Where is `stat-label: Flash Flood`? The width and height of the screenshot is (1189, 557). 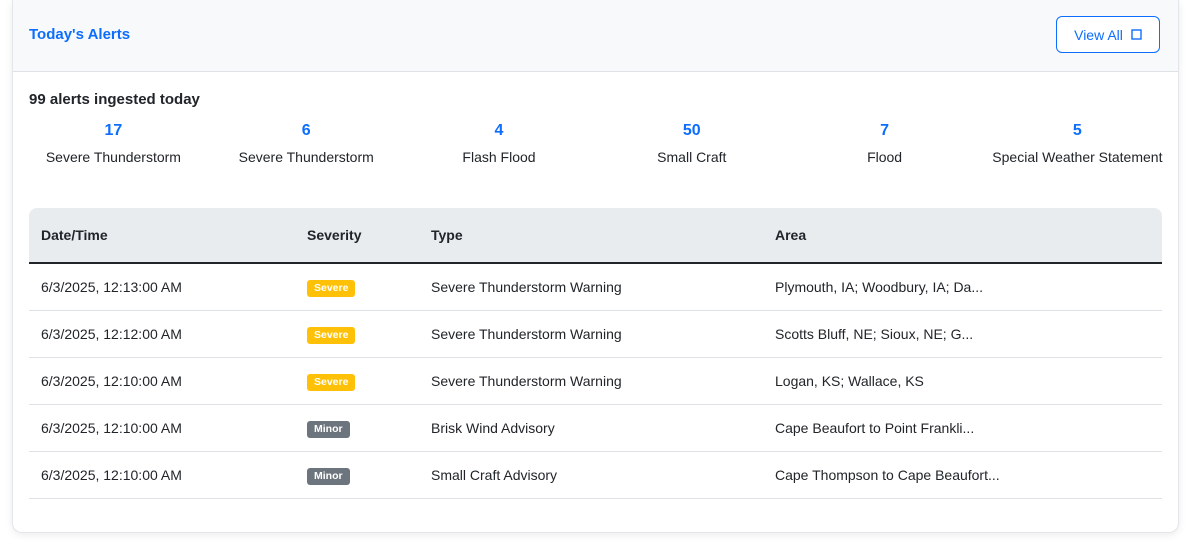
stat-label: Flash Flood is located at coordinates (499, 157).